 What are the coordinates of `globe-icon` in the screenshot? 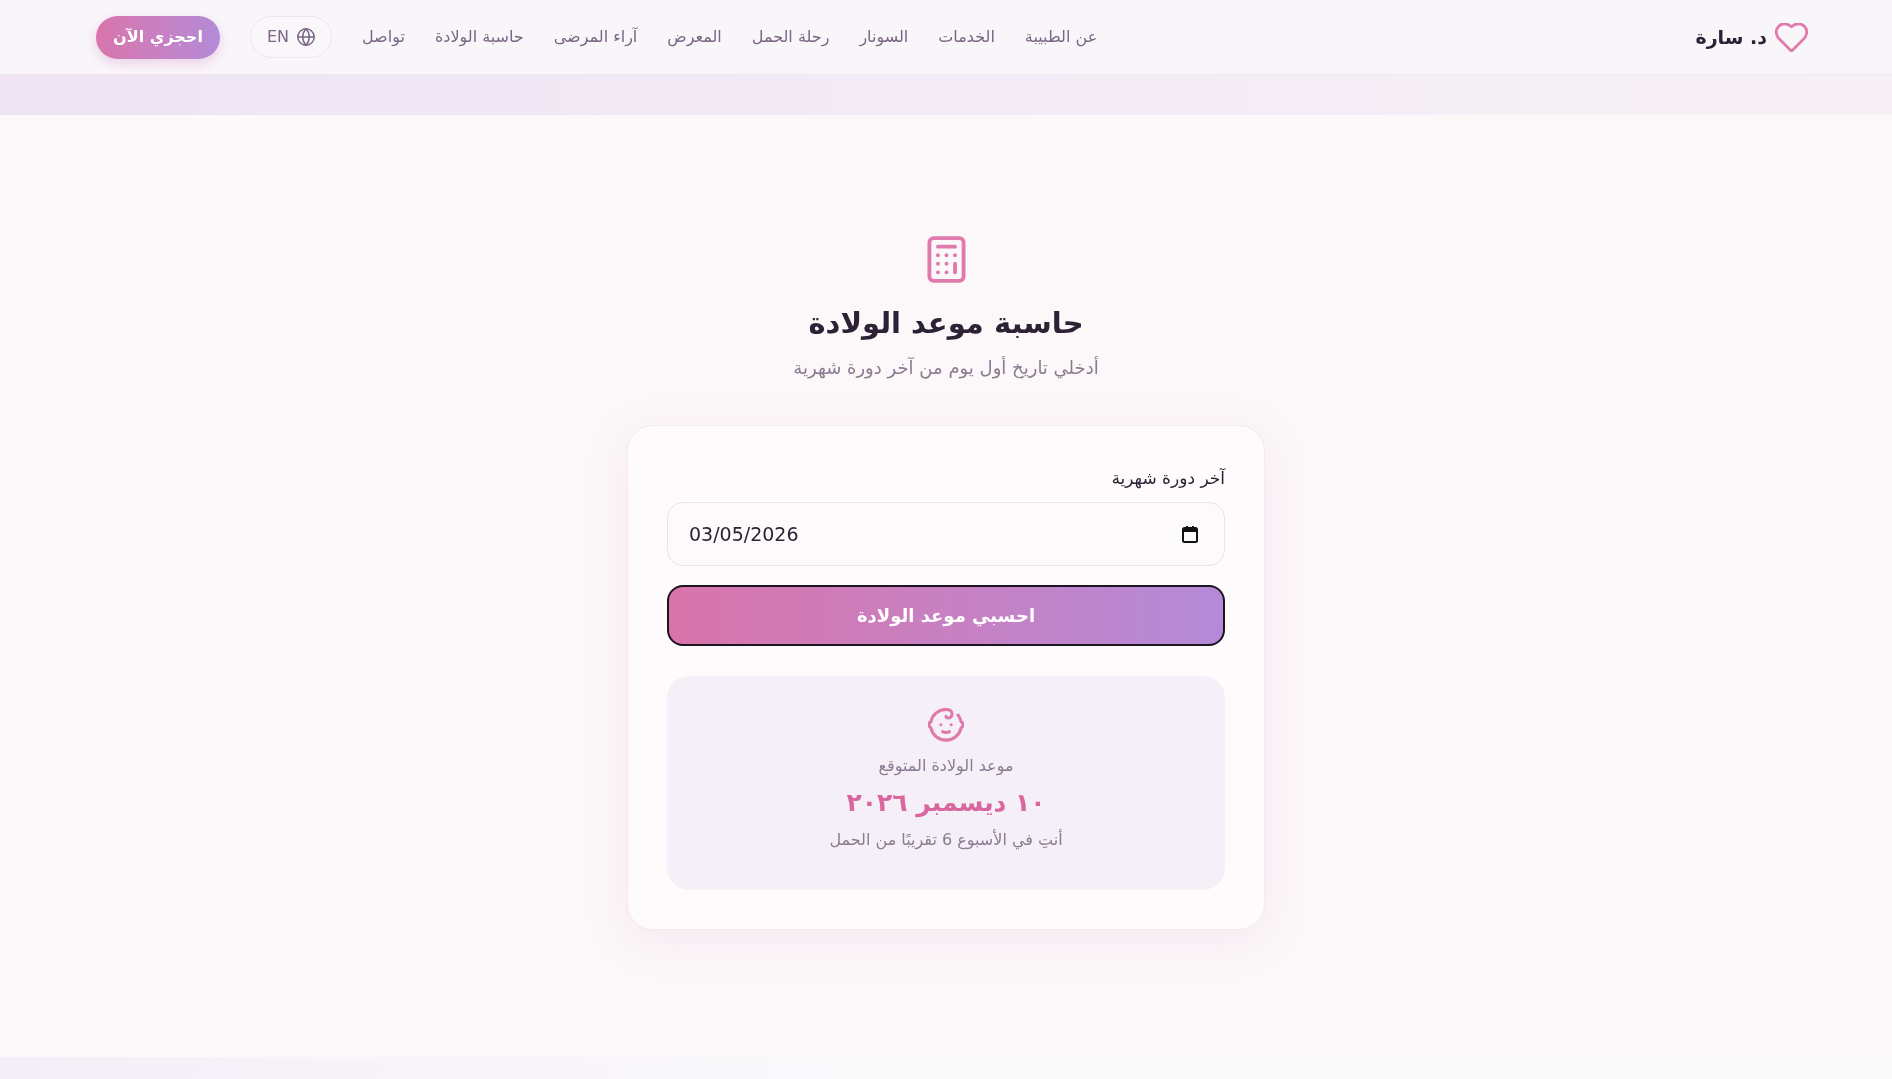 It's located at (306, 37).